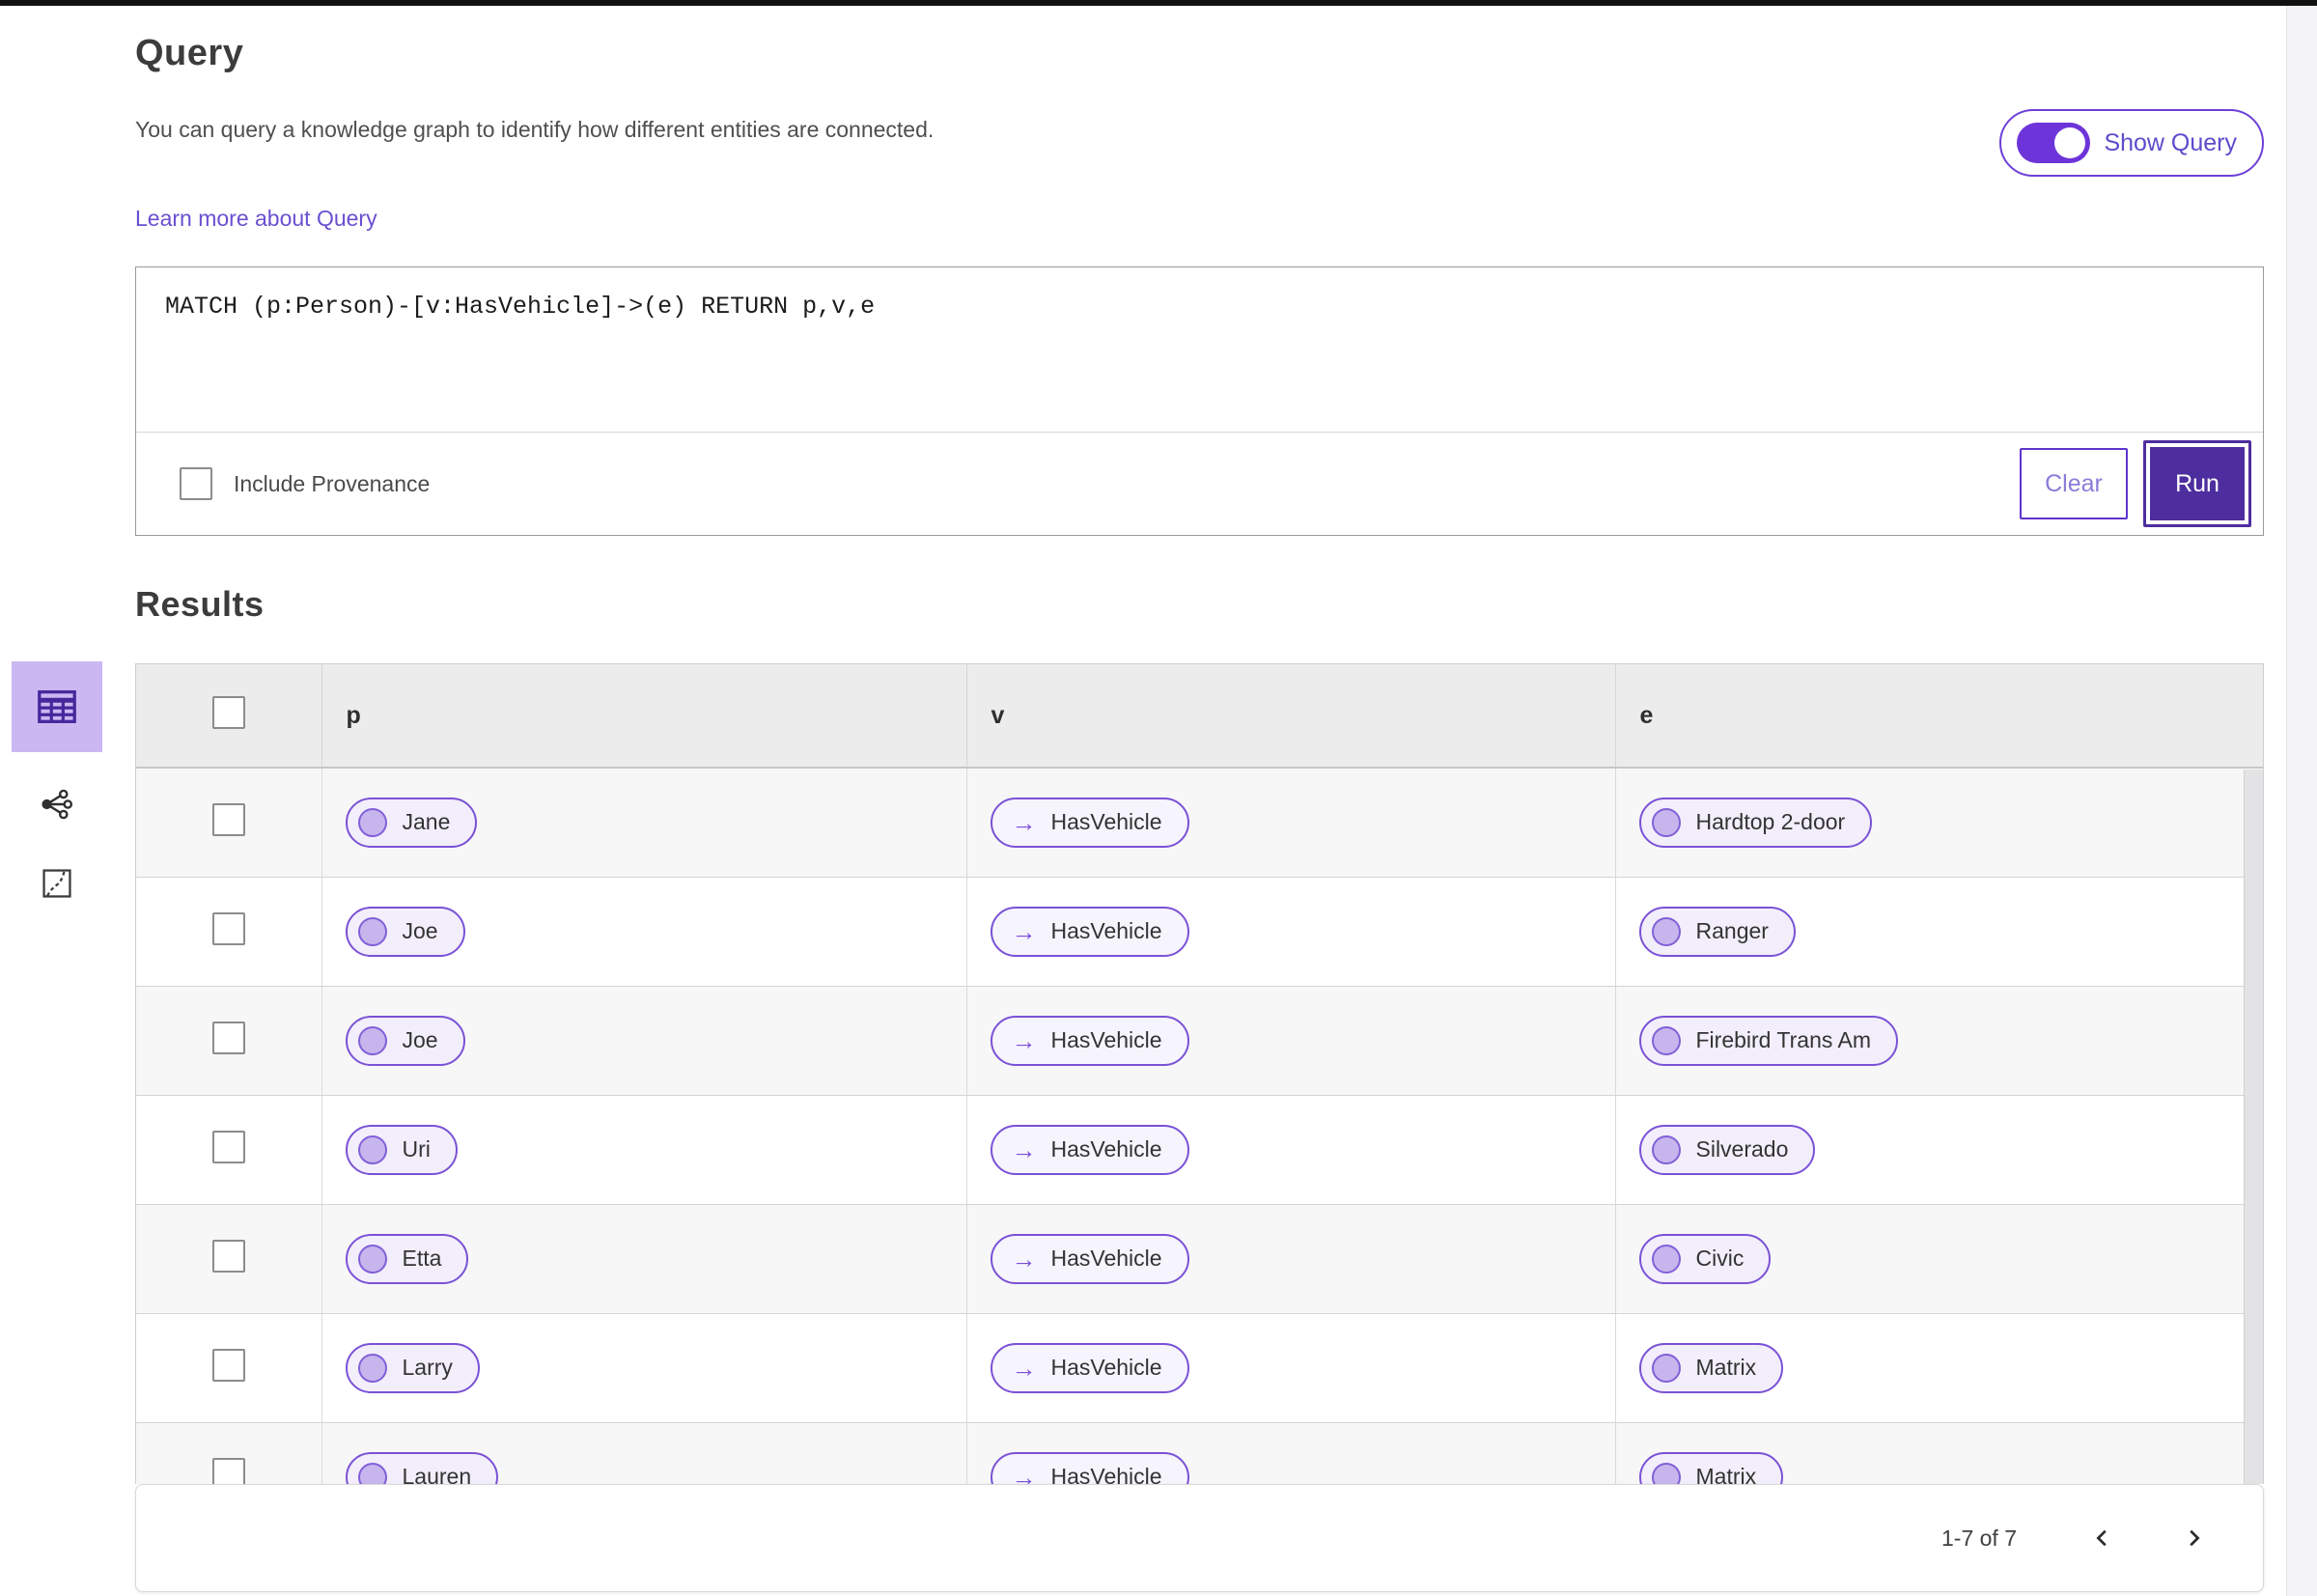  Describe the element at coordinates (416, 1149) in the screenshot. I see `node-pill-label: Uri` at that location.